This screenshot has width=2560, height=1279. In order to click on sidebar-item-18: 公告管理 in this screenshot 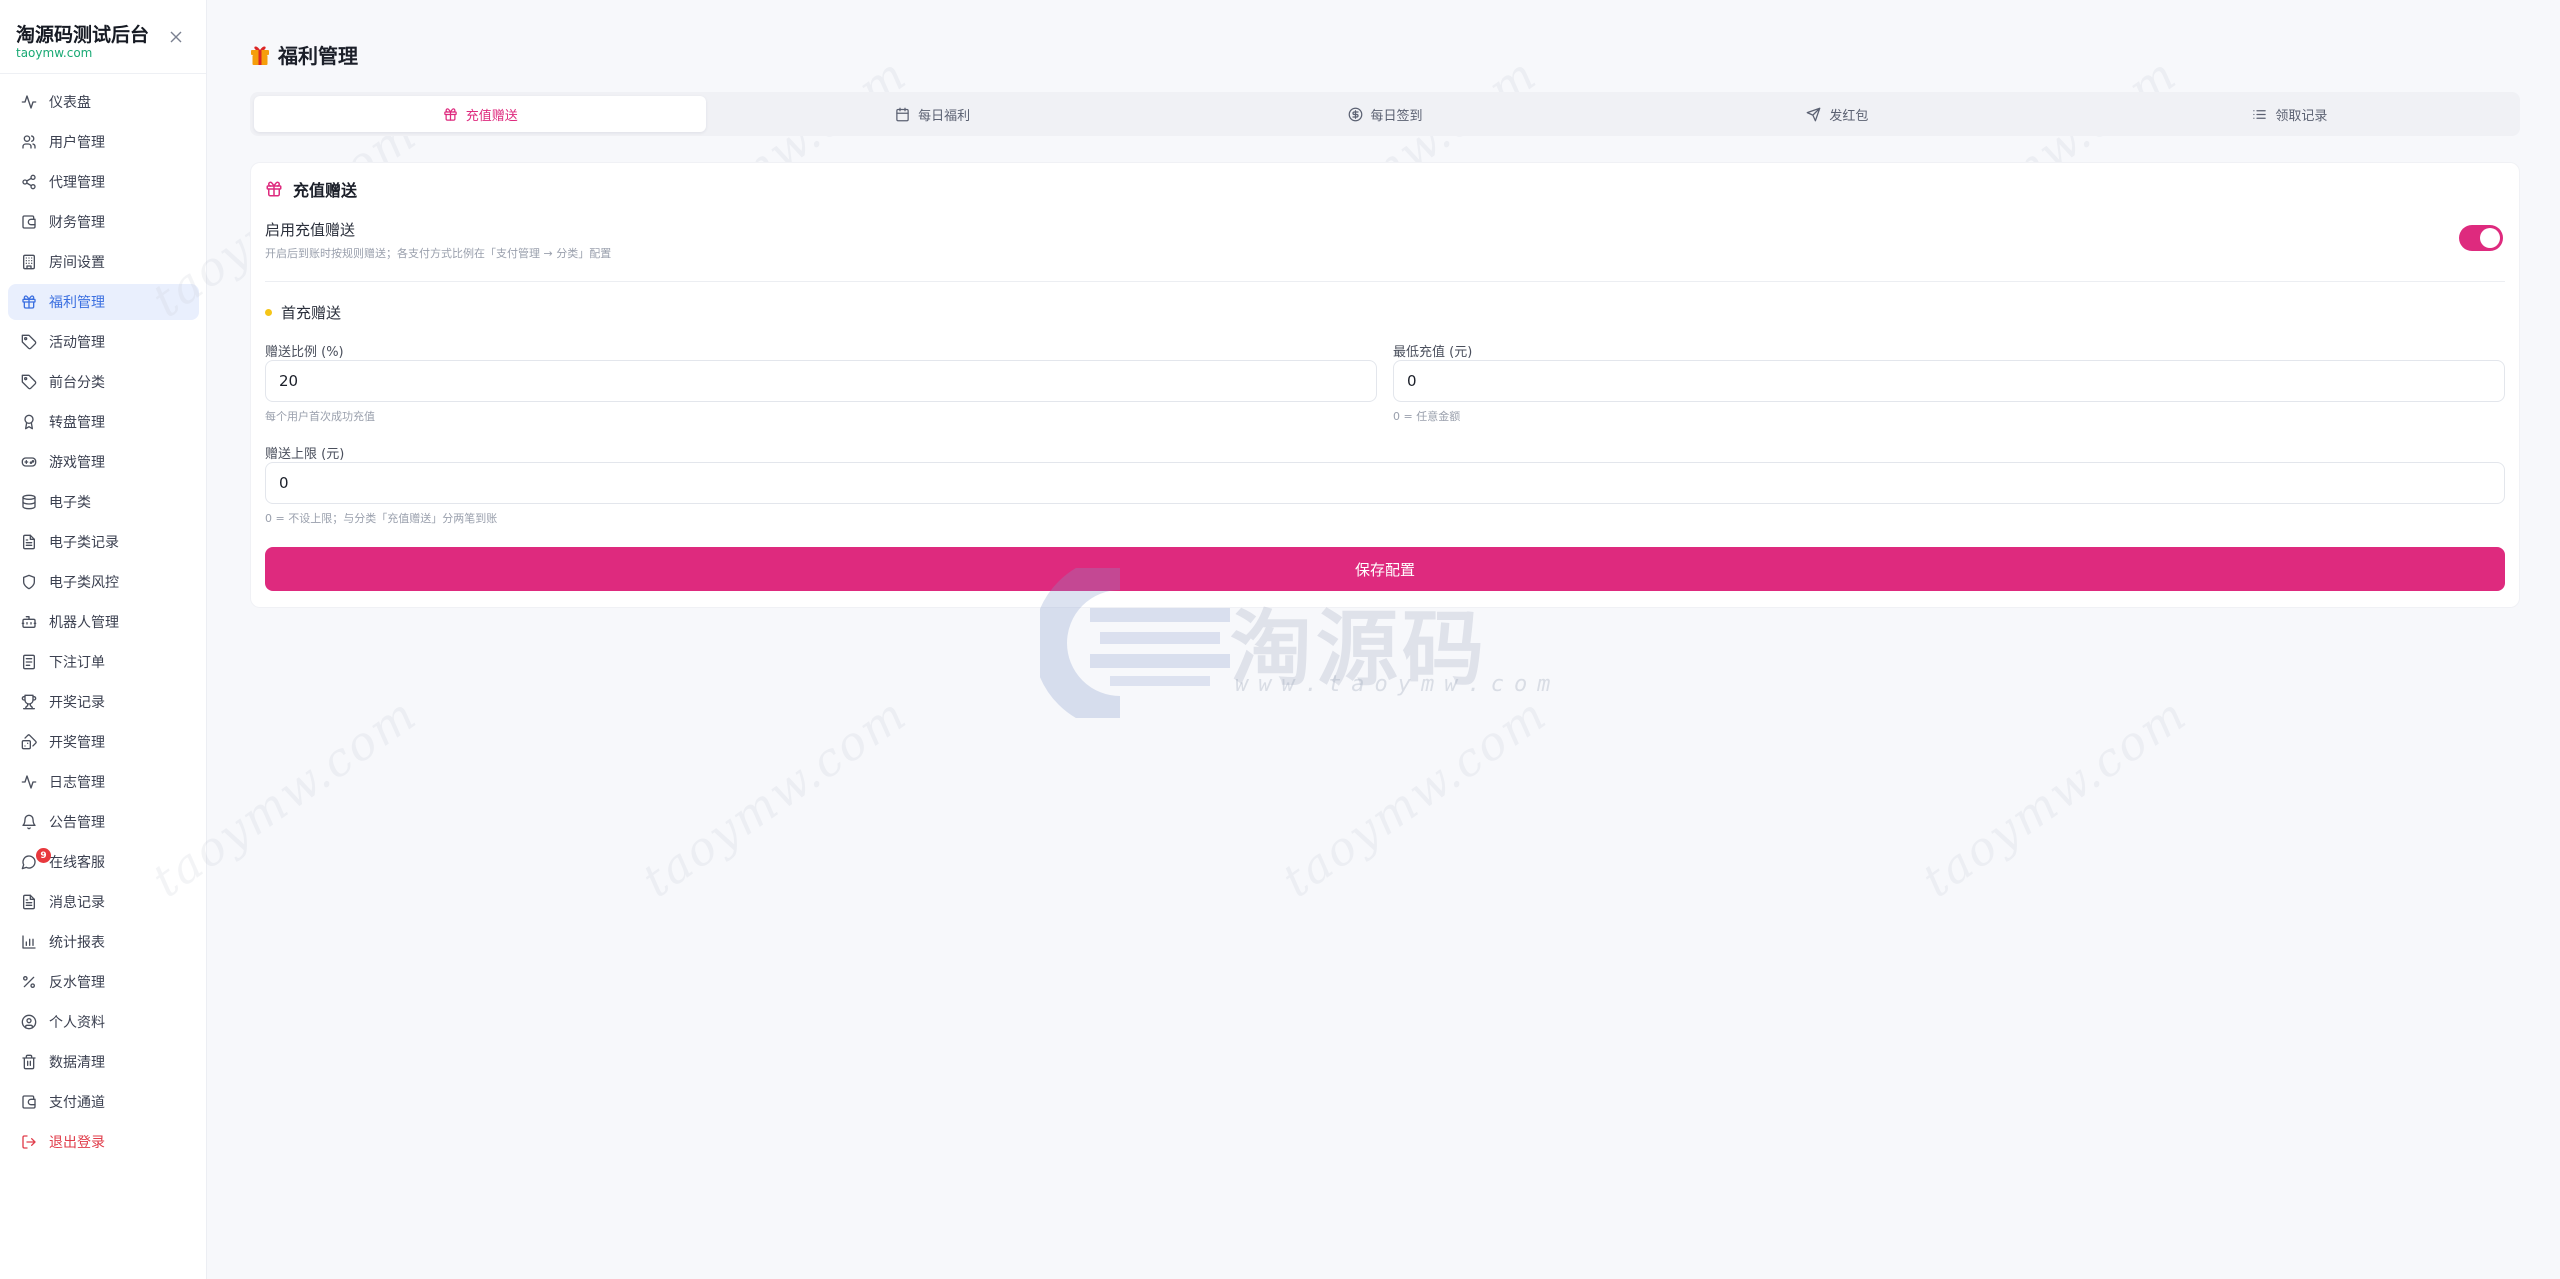, I will do `click(103, 822)`.